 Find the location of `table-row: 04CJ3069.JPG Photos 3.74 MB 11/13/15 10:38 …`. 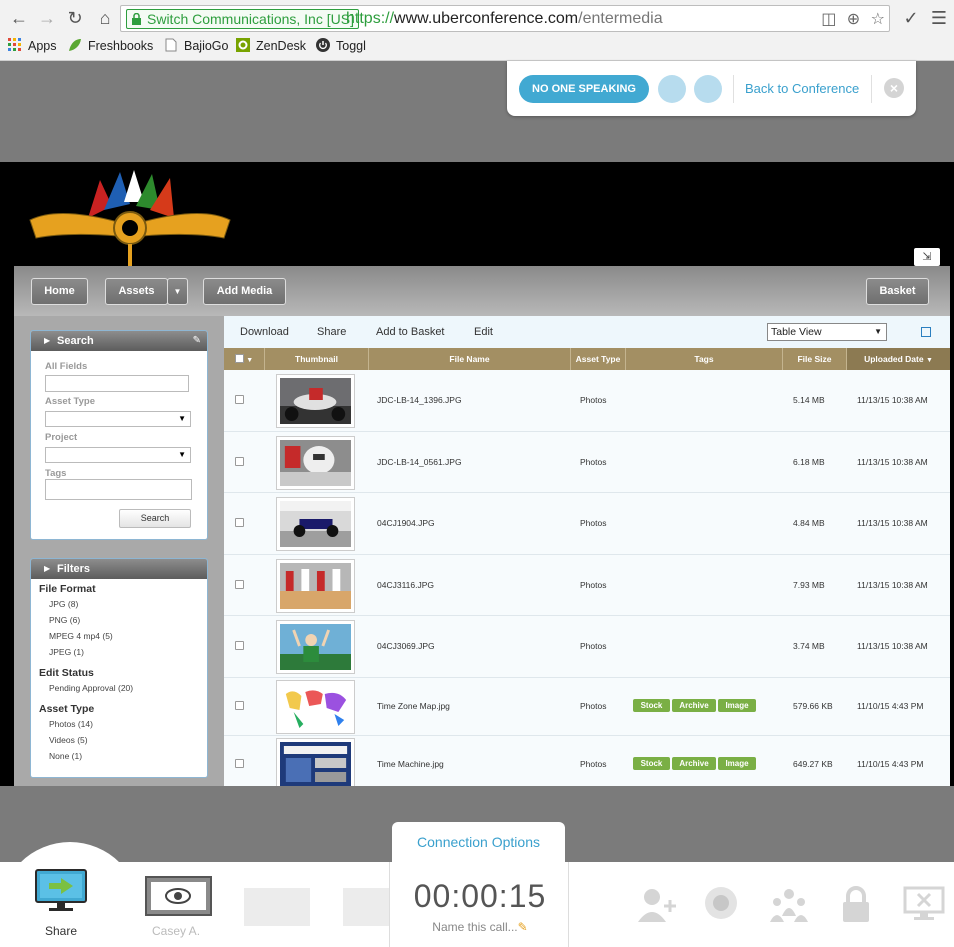

table-row: 04CJ3069.JPG Photos 3.74 MB 11/13/15 10:38 … is located at coordinates (587, 647).